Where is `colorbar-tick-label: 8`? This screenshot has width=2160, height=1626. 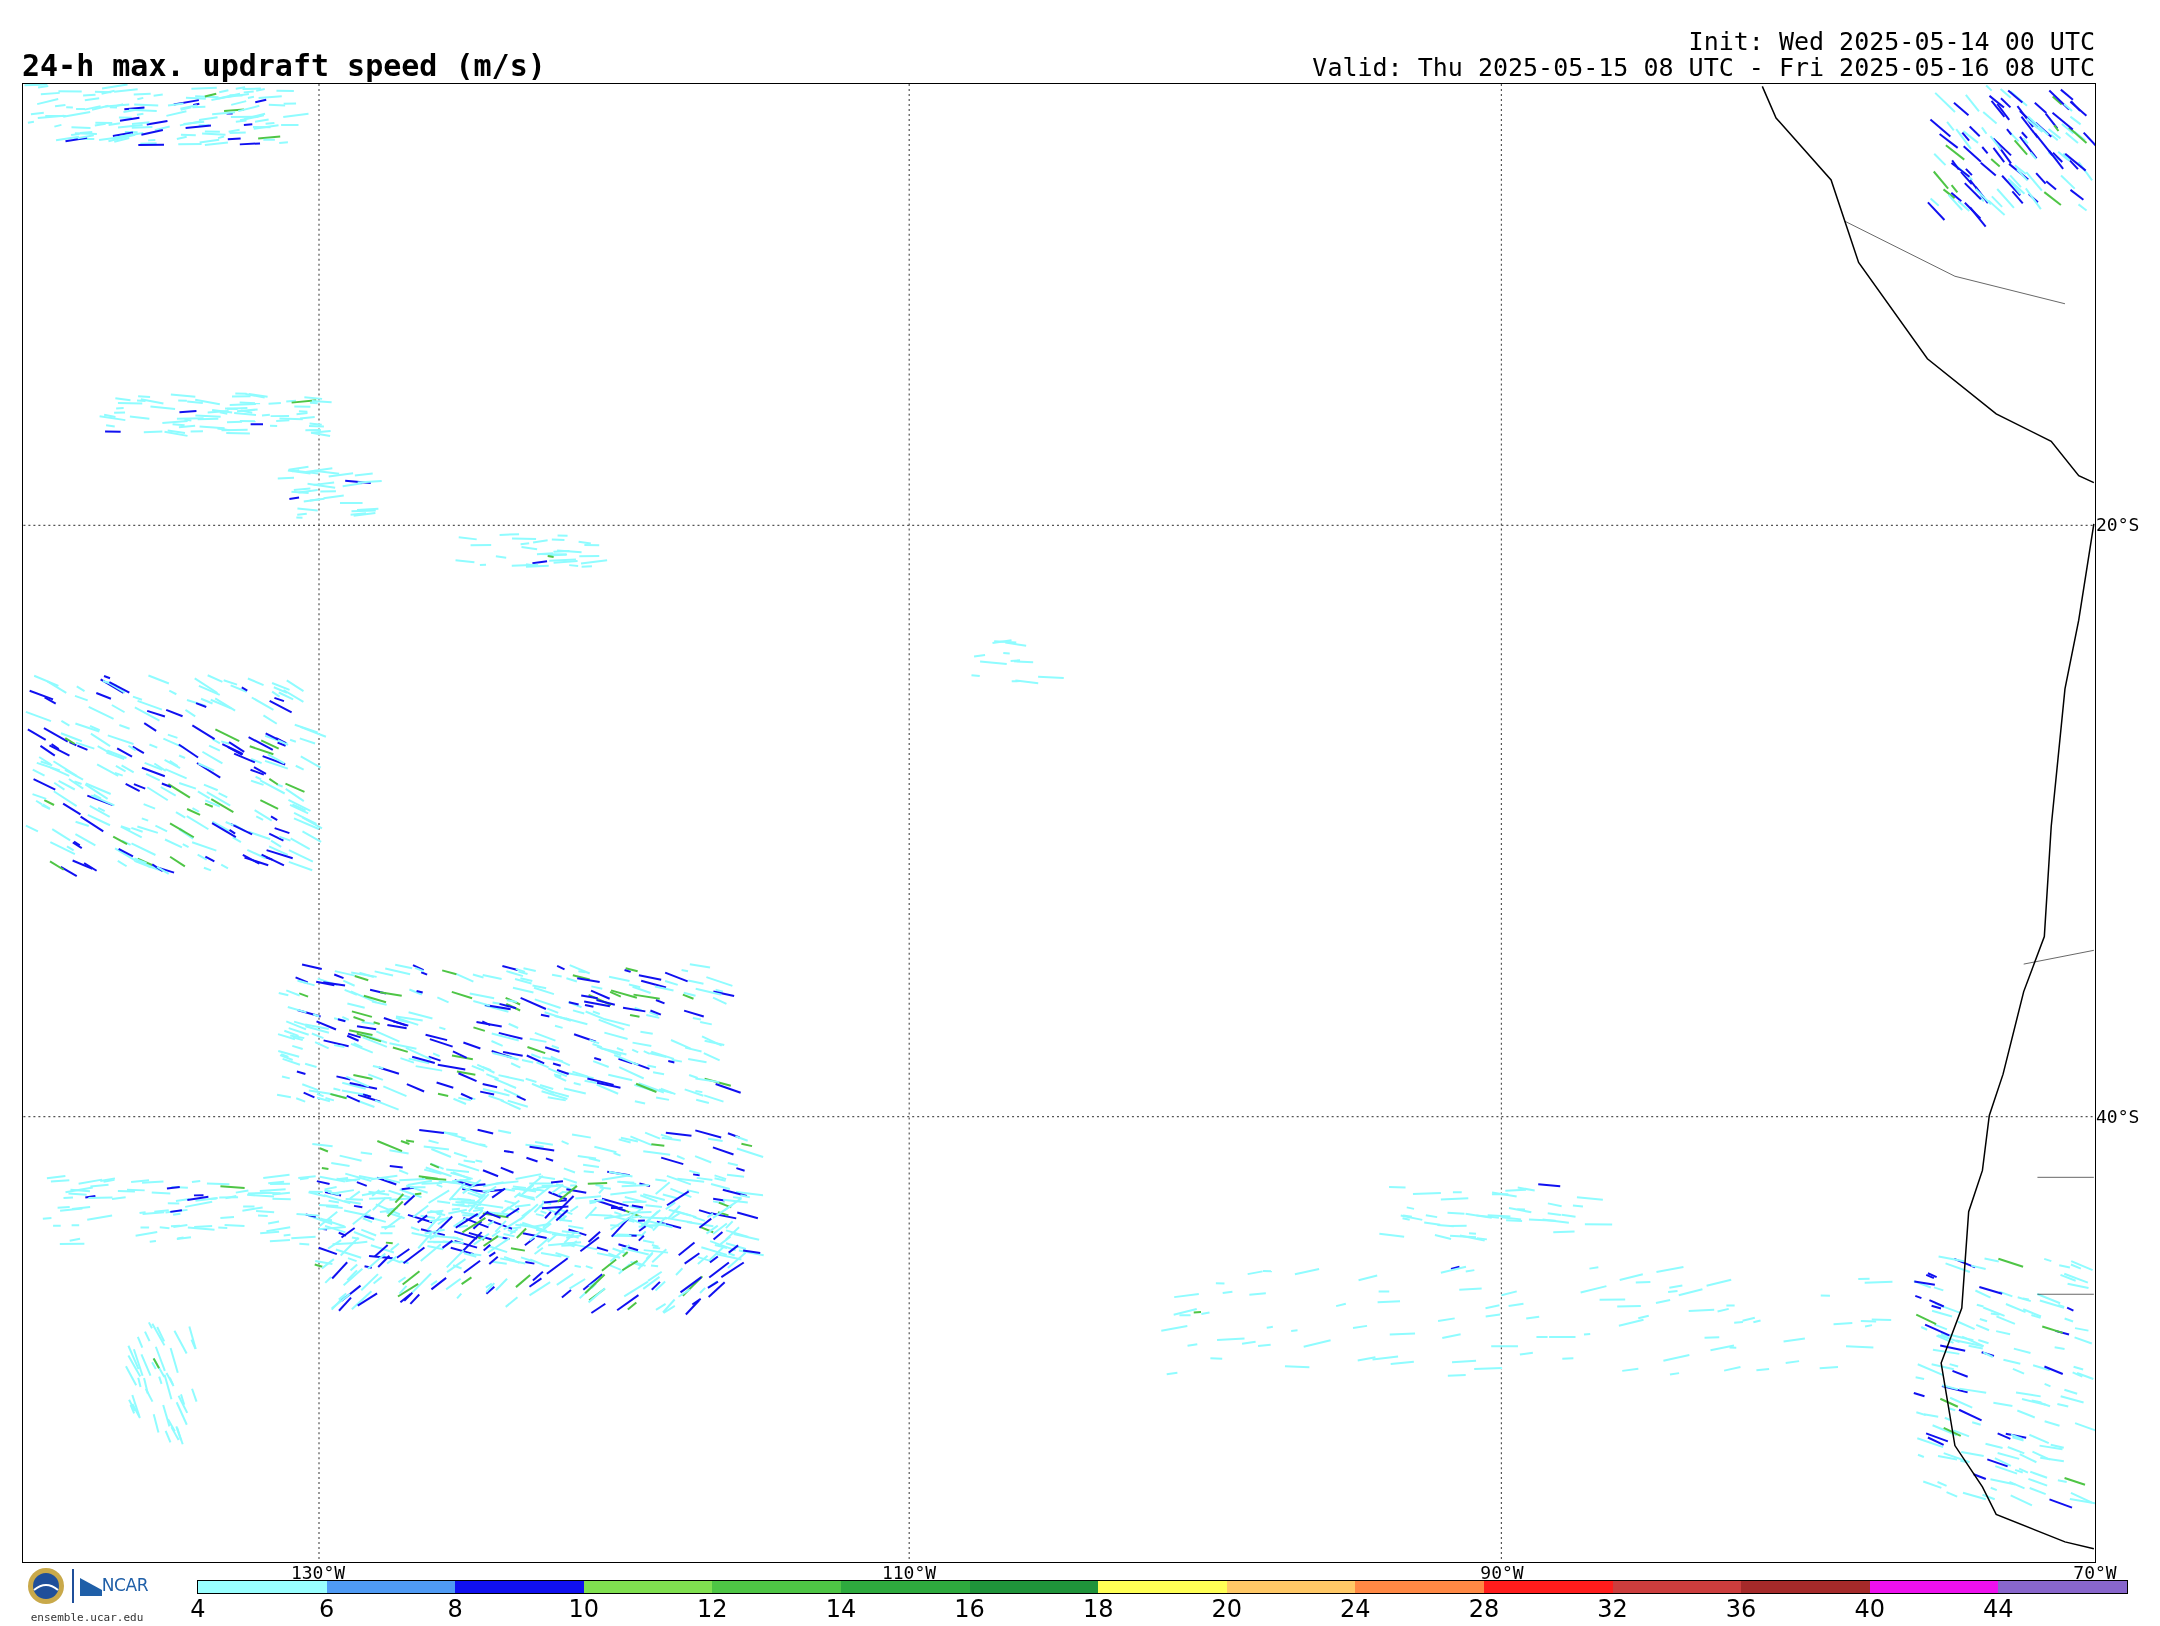 colorbar-tick-label: 8 is located at coordinates (455, 1609).